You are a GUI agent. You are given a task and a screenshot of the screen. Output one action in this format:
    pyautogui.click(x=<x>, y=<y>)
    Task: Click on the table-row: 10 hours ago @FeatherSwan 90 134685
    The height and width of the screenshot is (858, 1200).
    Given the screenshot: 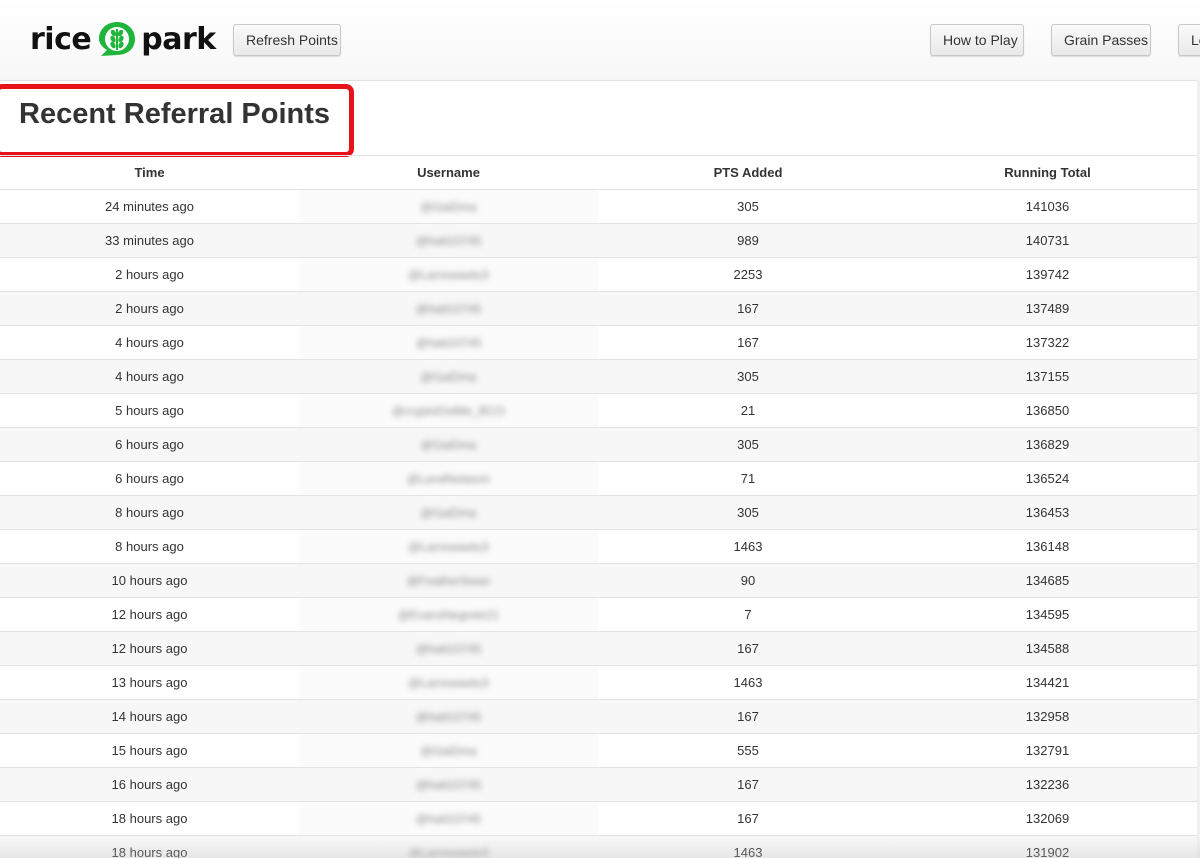 What is the action you would take?
    pyautogui.click(x=598, y=580)
    